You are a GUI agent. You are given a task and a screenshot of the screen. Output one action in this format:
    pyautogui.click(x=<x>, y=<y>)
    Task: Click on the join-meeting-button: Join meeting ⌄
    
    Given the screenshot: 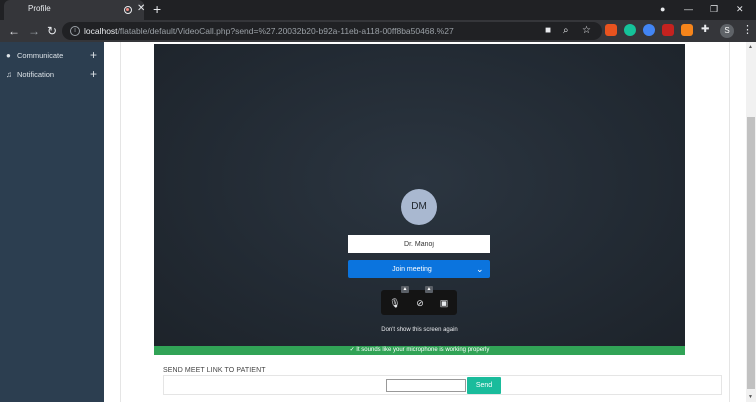 What is the action you would take?
    pyautogui.click(x=419, y=269)
    